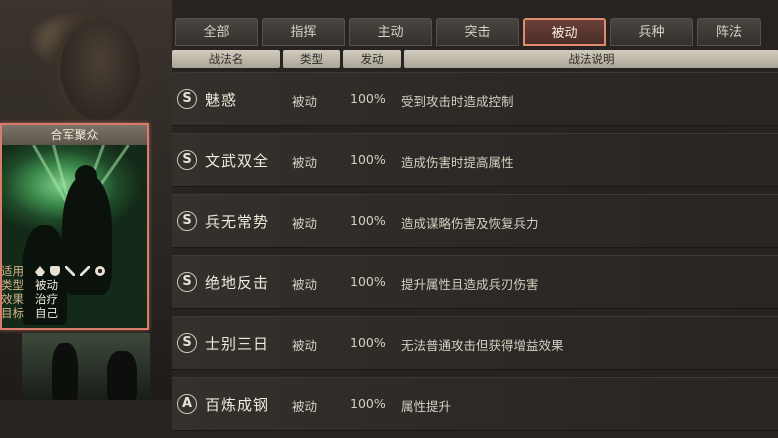  I want to click on header-type: 类型, so click(311, 59).